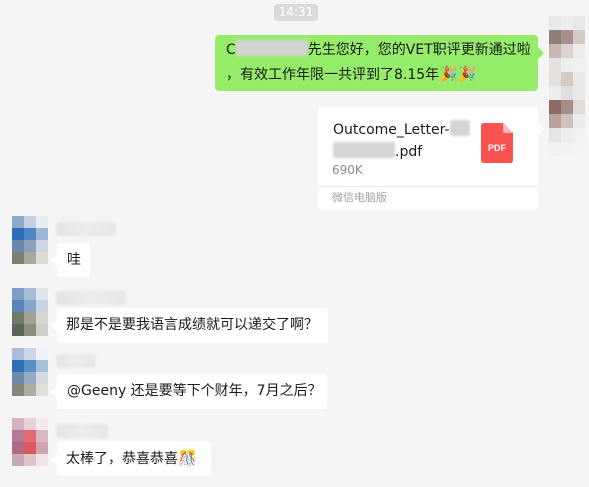 This screenshot has width=589, height=487. What do you see at coordinates (359, 197) in the screenshot?
I see `file-source-label: 微信电脑版` at bounding box center [359, 197].